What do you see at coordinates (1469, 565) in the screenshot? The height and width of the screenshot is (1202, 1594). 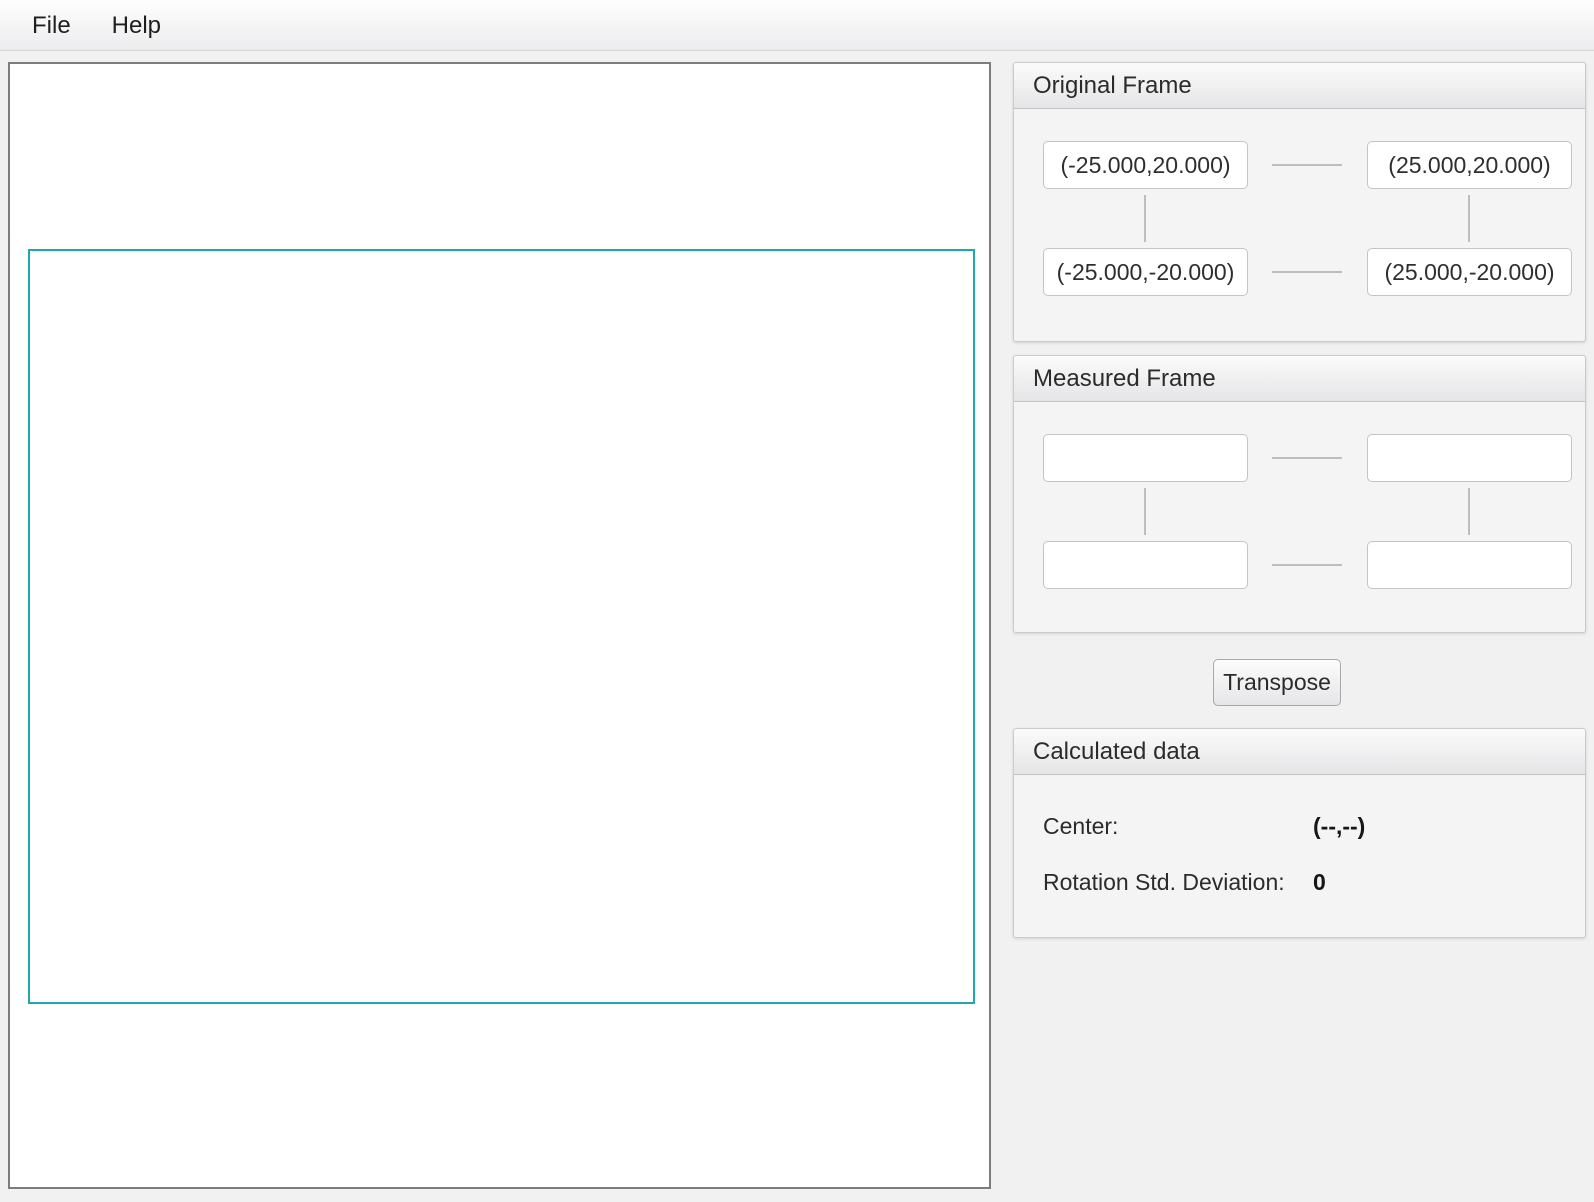 I see `measured-bottom-right-field` at bounding box center [1469, 565].